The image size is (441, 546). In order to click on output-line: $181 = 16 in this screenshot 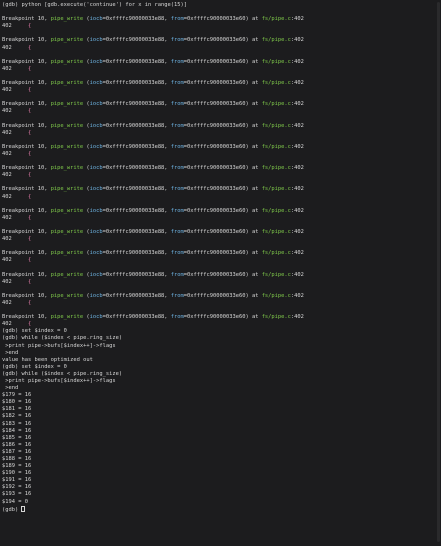, I will do `click(17, 409)`.